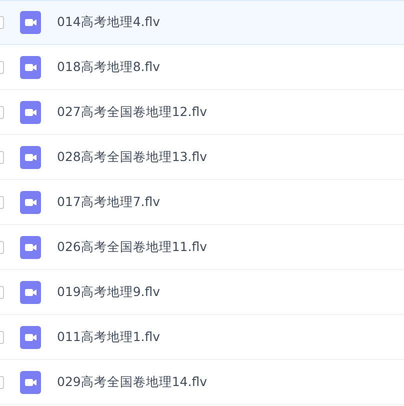 The width and height of the screenshot is (404, 406). Describe the element at coordinates (132, 111) in the screenshot. I see `file-name: 027高考全国卷地理12.flv` at that location.